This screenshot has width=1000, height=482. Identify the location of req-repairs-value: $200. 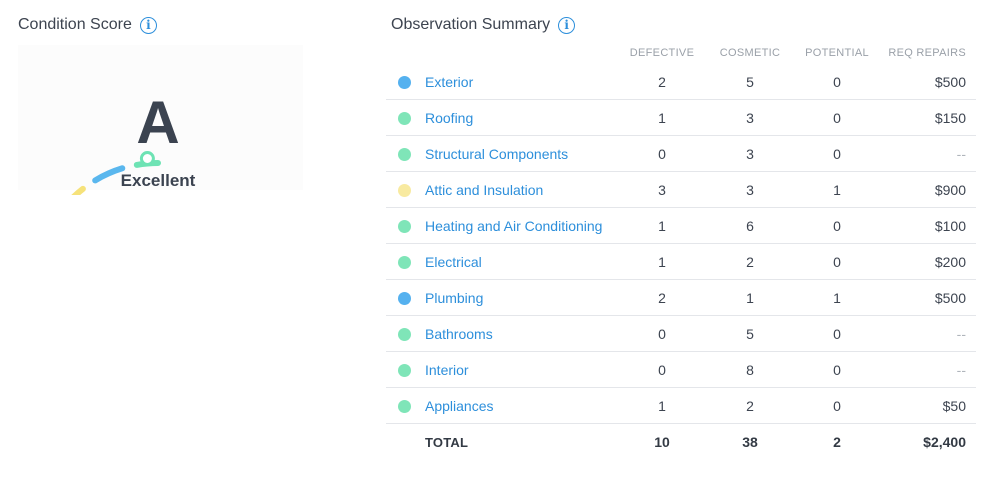
(928, 261).